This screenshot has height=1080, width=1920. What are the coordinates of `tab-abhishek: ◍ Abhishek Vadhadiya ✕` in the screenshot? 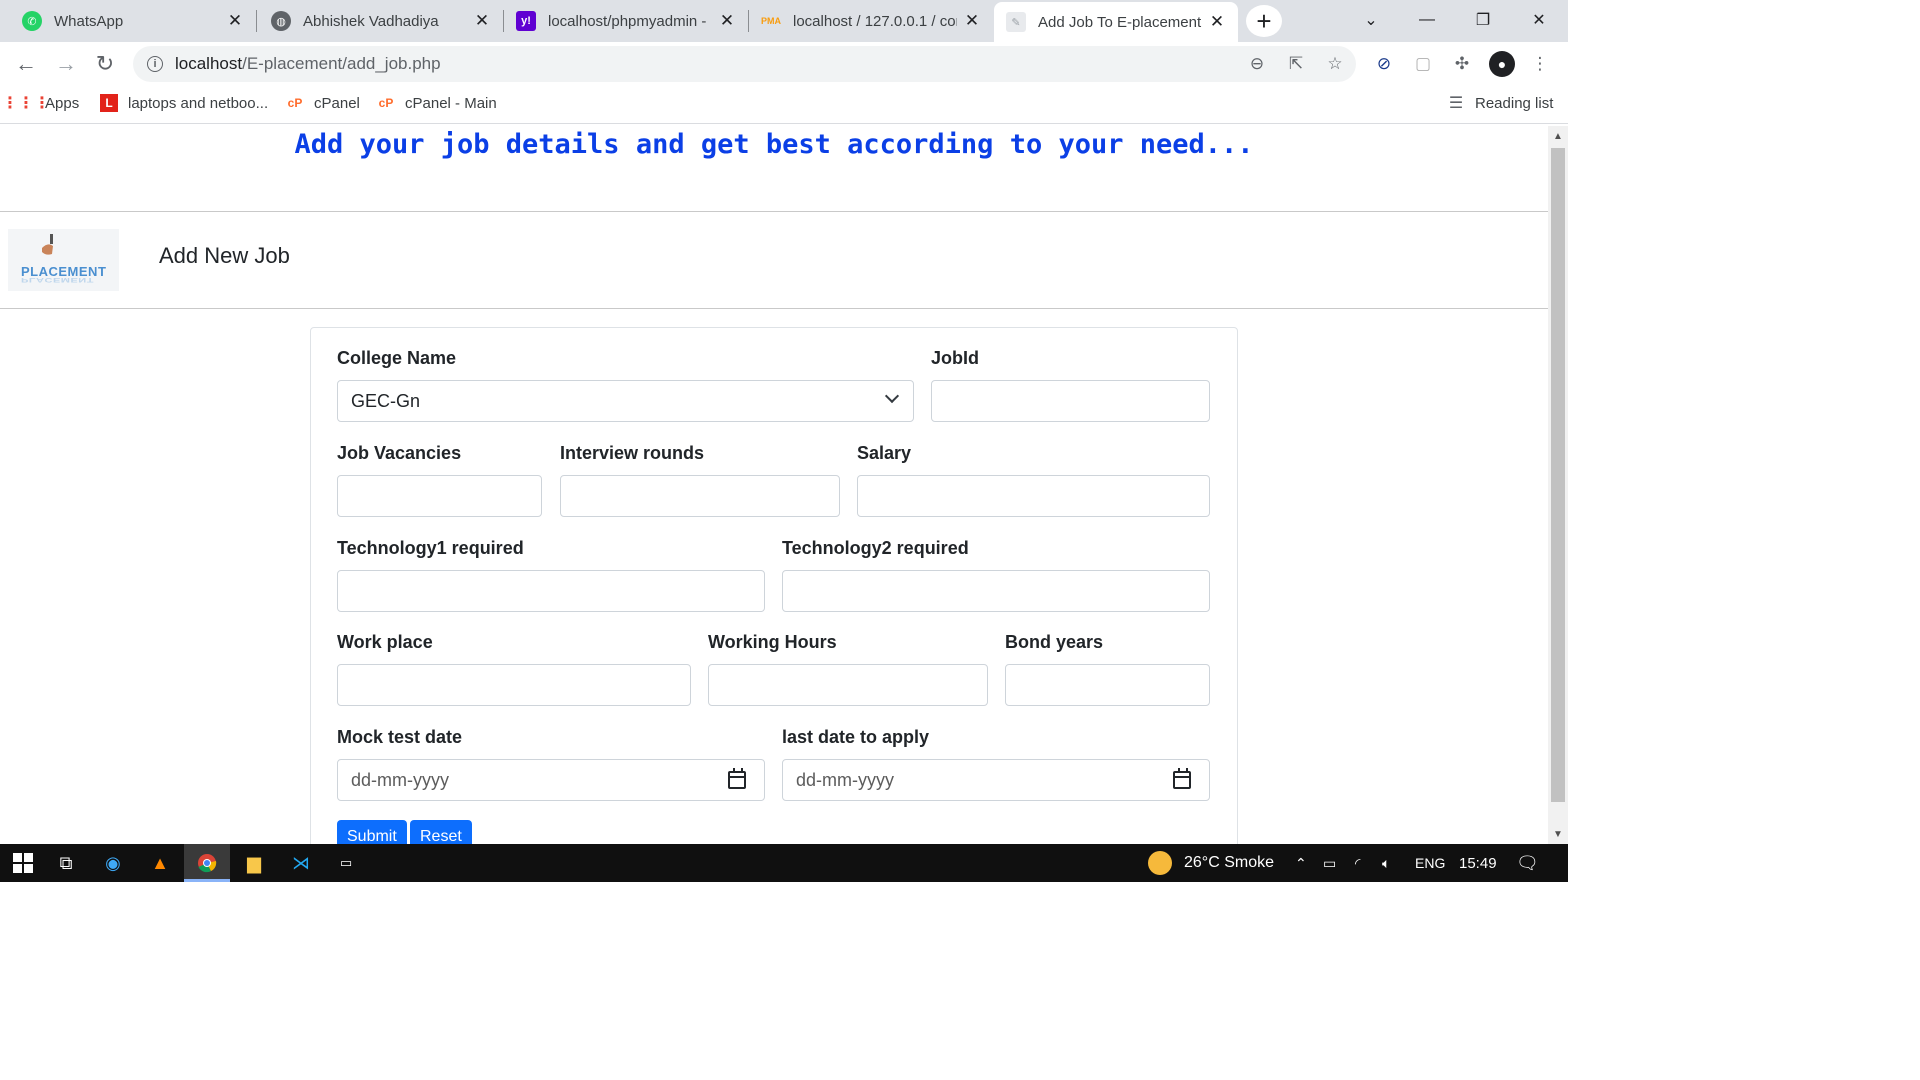 It's located at (380, 21).